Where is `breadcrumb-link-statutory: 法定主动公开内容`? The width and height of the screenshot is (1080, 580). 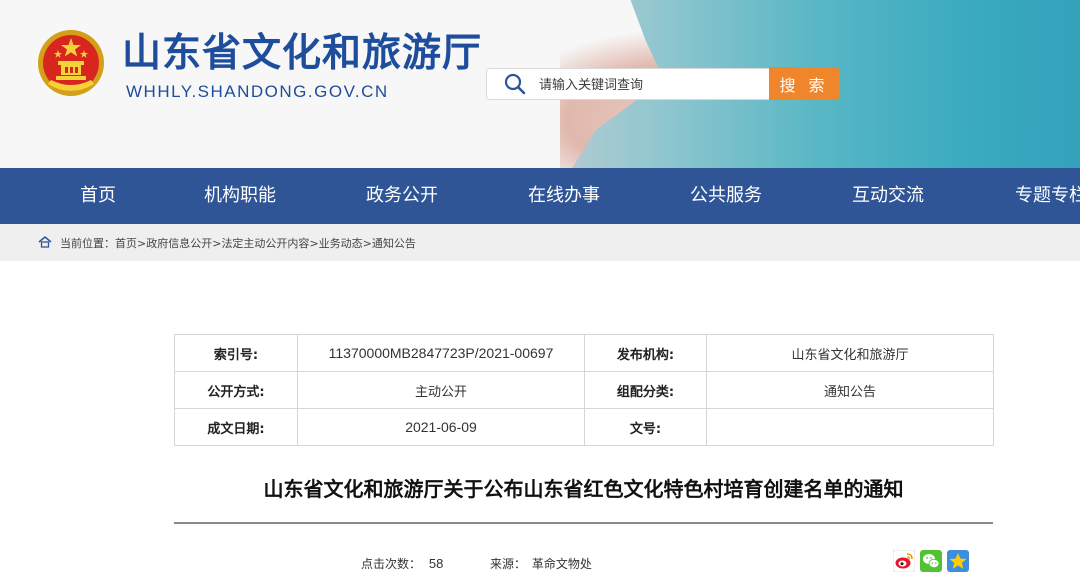 breadcrumb-link-statutory: 法定主动公开内容 is located at coordinates (265, 243).